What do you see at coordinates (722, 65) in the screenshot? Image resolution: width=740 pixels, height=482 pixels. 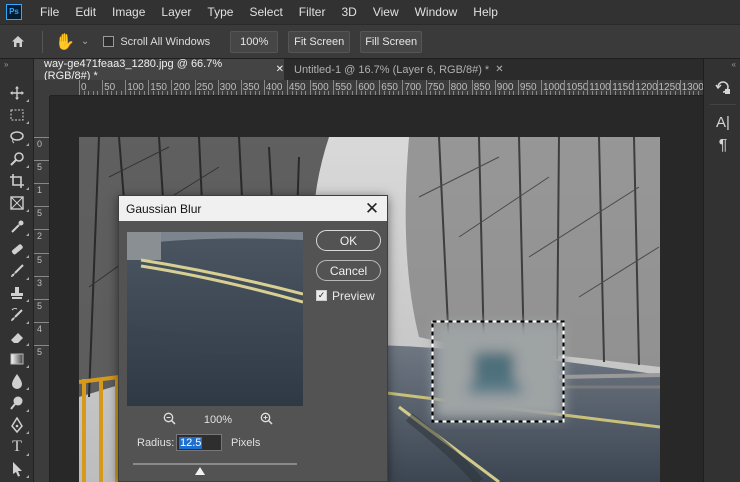 I see `panel-grip-icon: «` at bounding box center [722, 65].